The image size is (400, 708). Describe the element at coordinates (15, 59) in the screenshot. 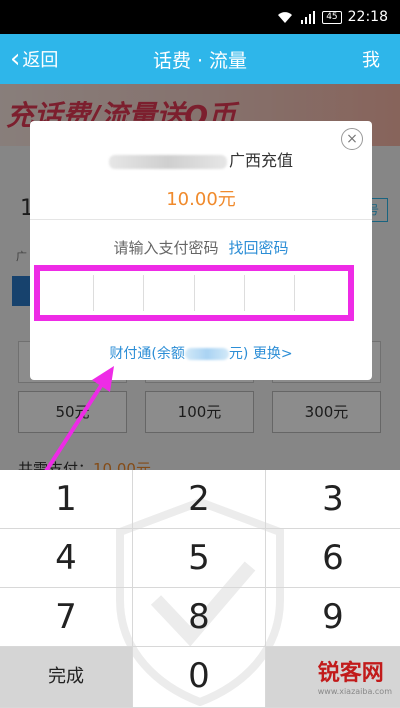

I see `chevron-left-icon: ‹` at that location.